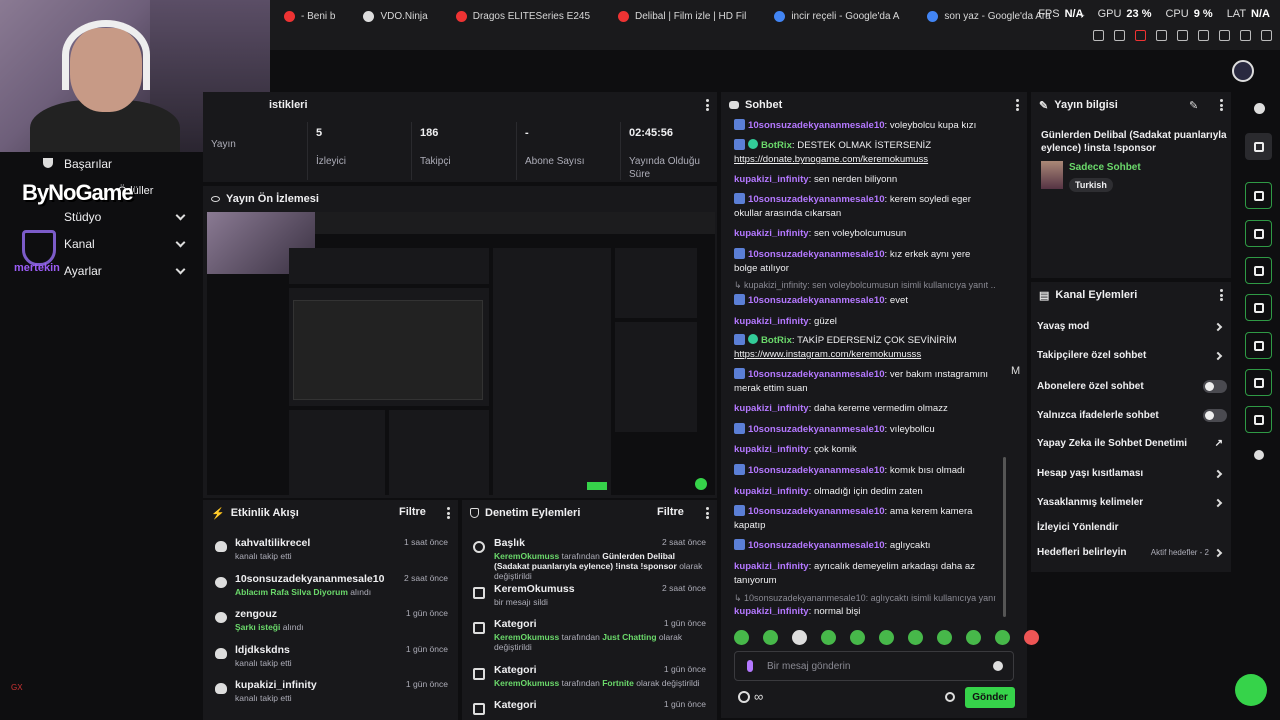 This screenshot has width=1280, height=720. What do you see at coordinates (1259, 108) in the screenshot?
I see `info-icon` at bounding box center [1259, 108].